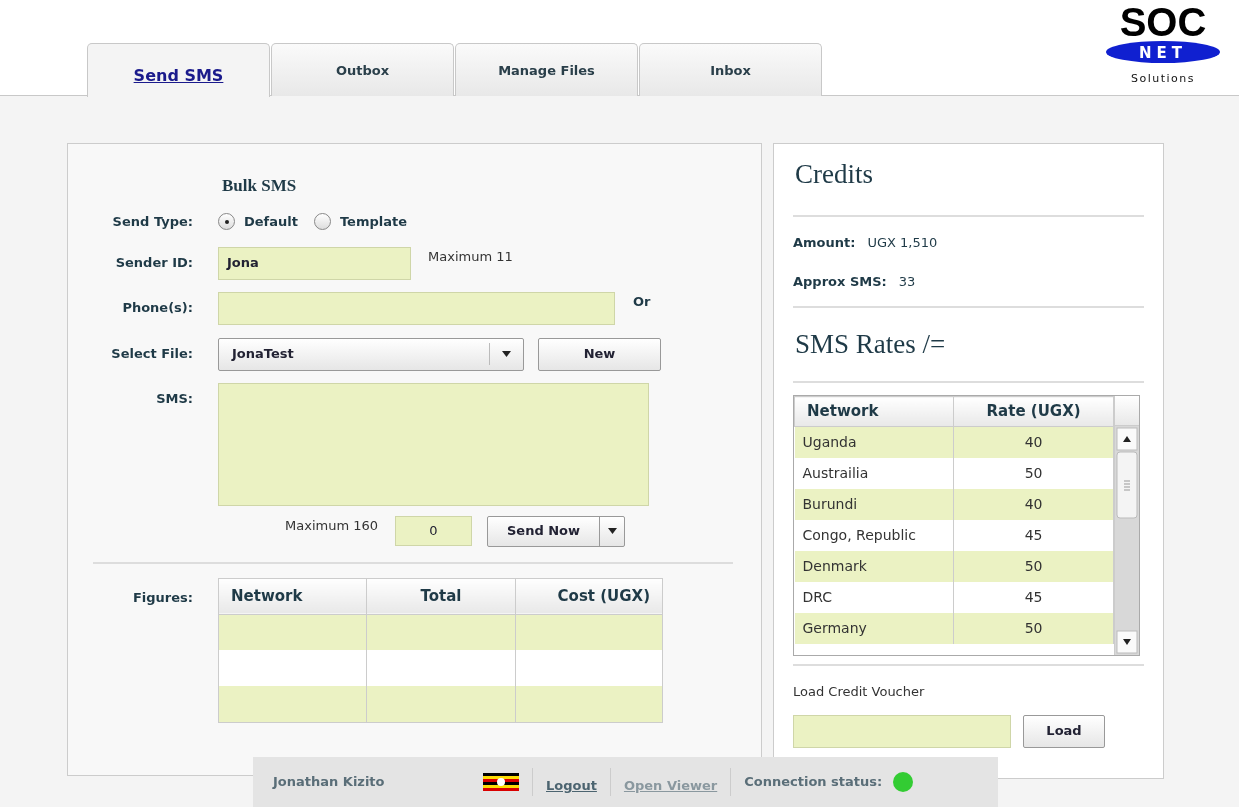 This screenshot has width=1239, height=807. I want to click on credit-amount: UGX 1,510, so click(902, 242).